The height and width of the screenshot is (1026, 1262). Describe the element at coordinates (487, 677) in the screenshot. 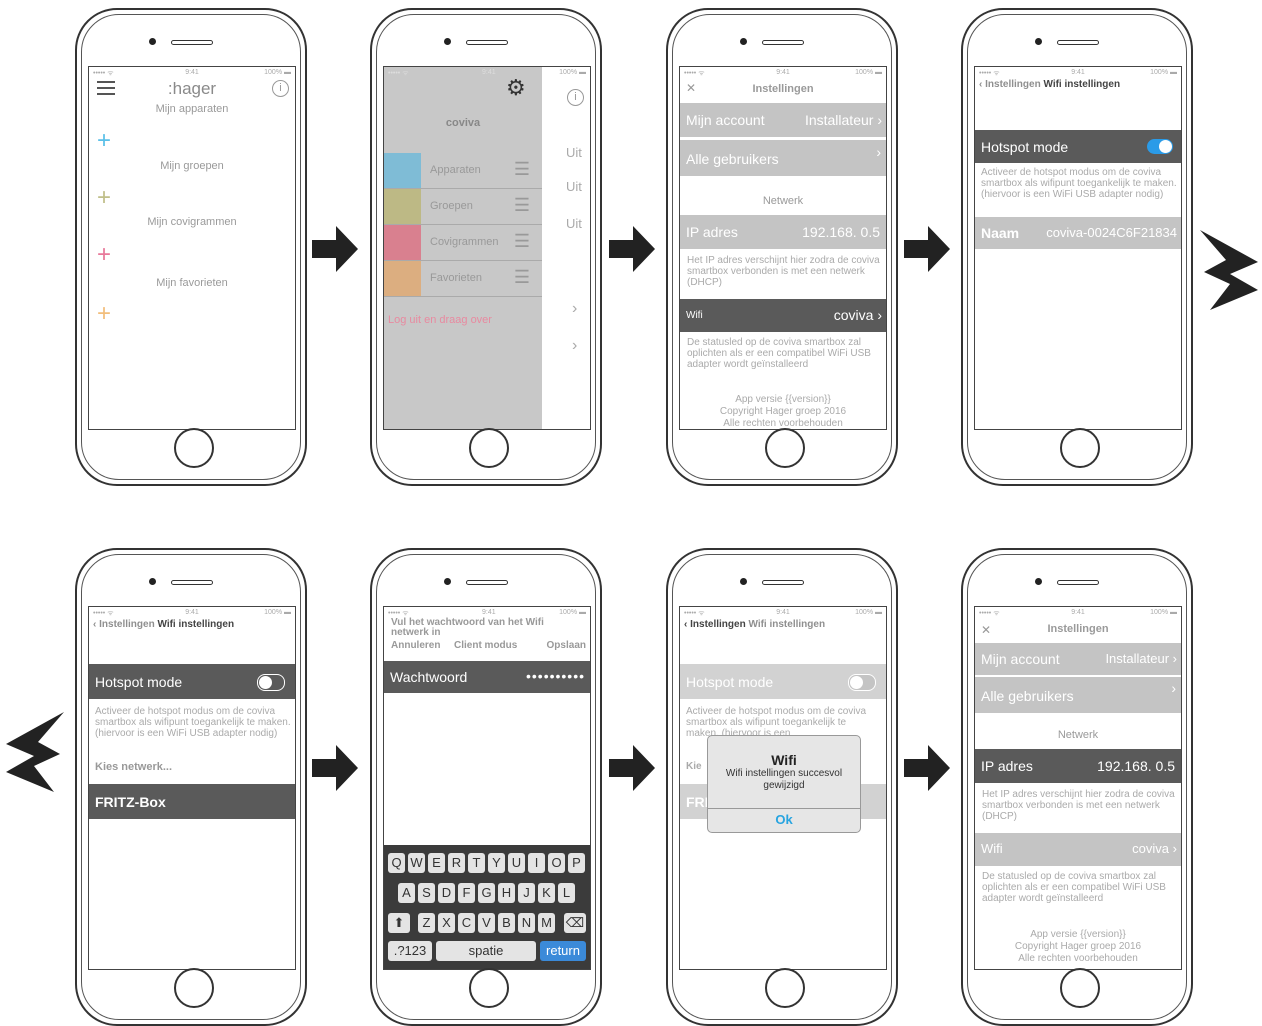

I see `password-row: Wachtwoord ••••••••••` at that location.